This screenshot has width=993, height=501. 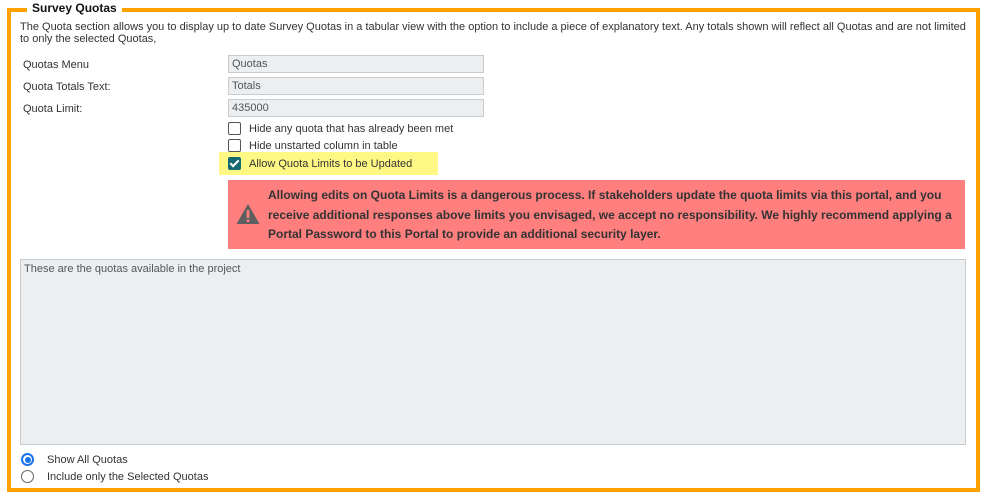 I want to click on show-all-quotas-radio, so click(x=27, y=459).